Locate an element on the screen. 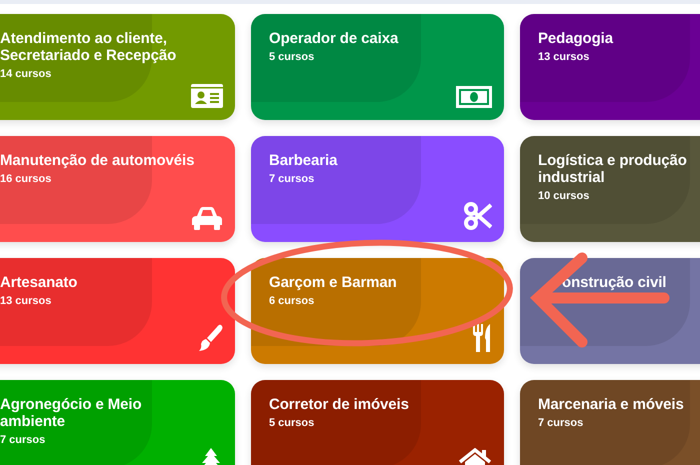 This screenshot has width=700, height=465. category-card: Corretor de imóveis 5 cursos is located at coordinates (377, 422).